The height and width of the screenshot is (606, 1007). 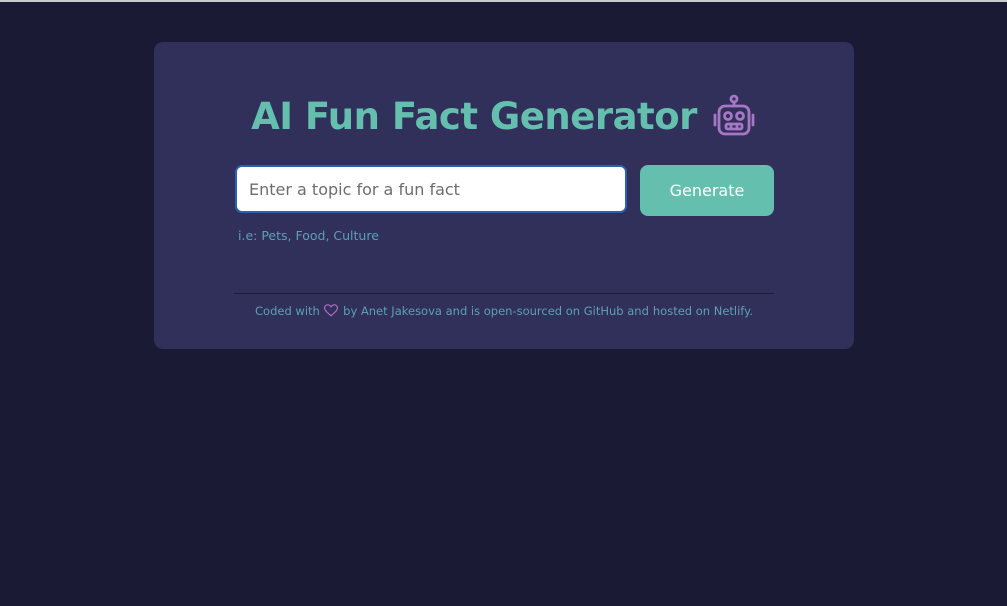 I want to click on top-edge-line, so click(x=503, y=1).